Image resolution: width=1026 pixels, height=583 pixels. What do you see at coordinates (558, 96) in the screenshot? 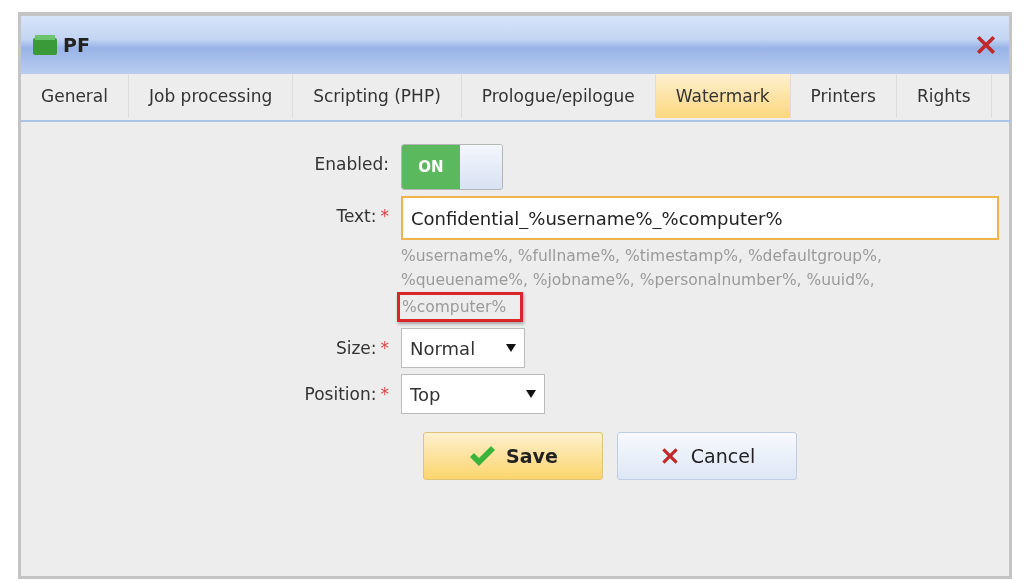
I see `tab: Prologue/epilogue` at bounding box center [558, 96].